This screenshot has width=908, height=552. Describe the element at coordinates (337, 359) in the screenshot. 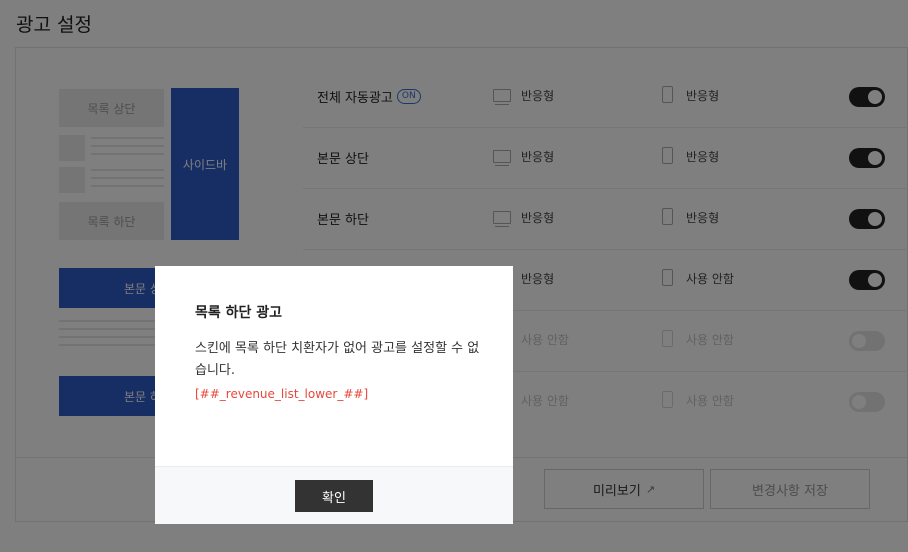

I see `dialog-message: 스킨에 목록 하단 치환자가 없어 광고를 설정할 수 없습니다.` at that location.